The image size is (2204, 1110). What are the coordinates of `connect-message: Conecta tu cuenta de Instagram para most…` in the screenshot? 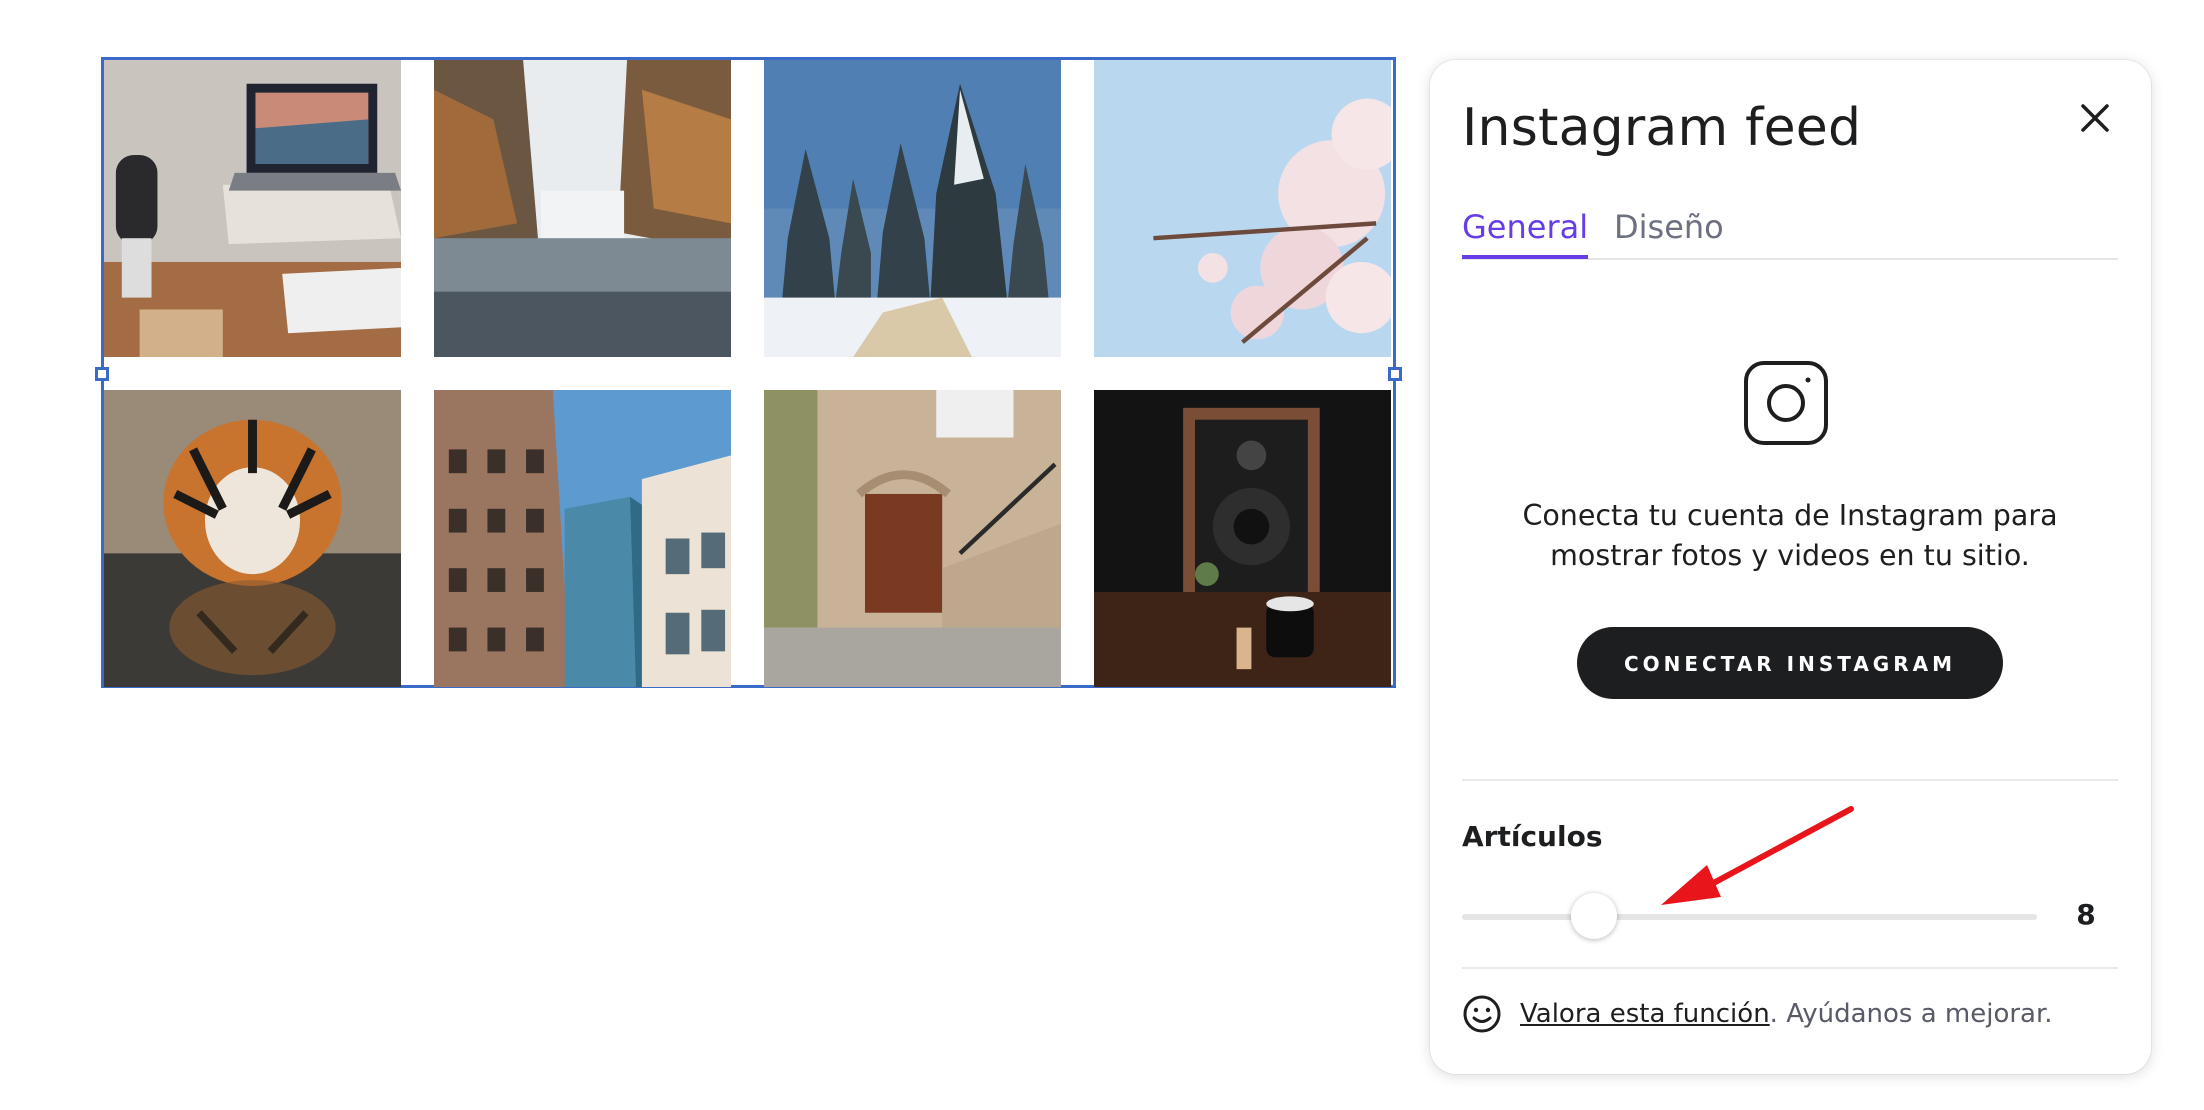 It's located at (1790, 535).